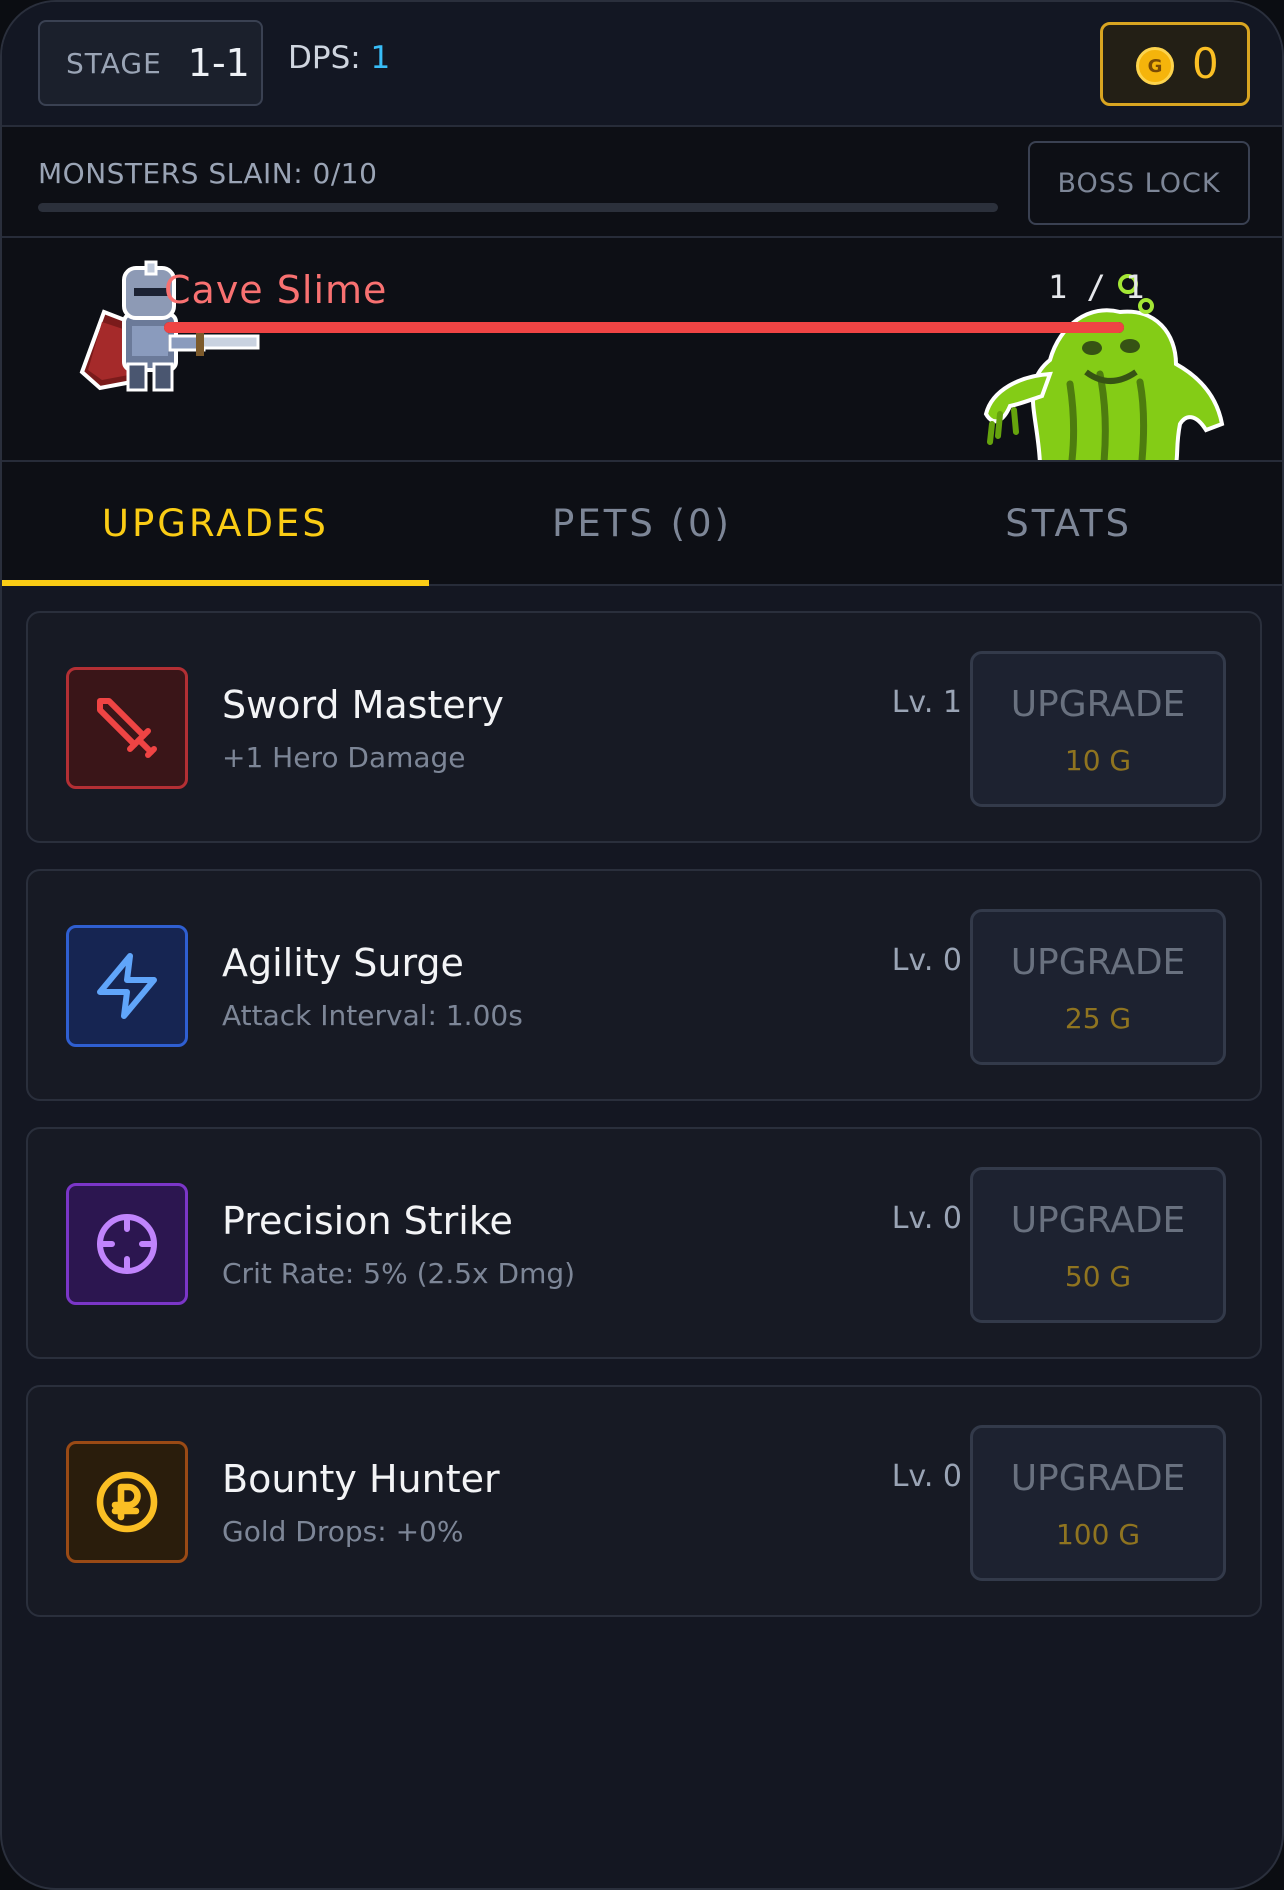 The image size is (1284, 1890). Describe the element at coordinates (1098, 1276) in the screenshot. I see `upgrade-cost: 50 G` at that location.